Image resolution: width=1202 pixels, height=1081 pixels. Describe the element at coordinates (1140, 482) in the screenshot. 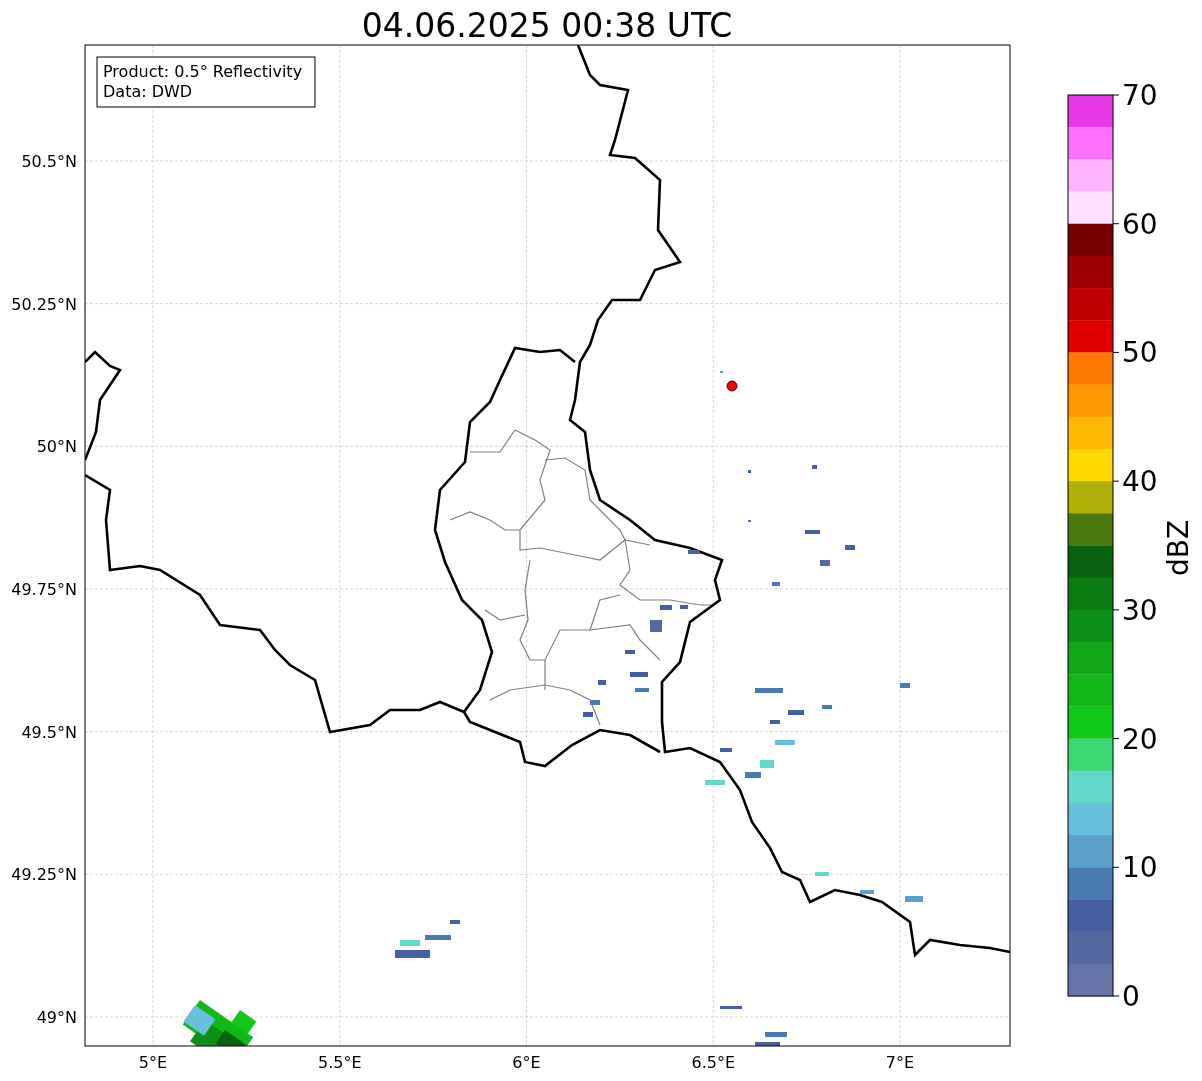

I see `colorbar-tick-label: 40` at that location.